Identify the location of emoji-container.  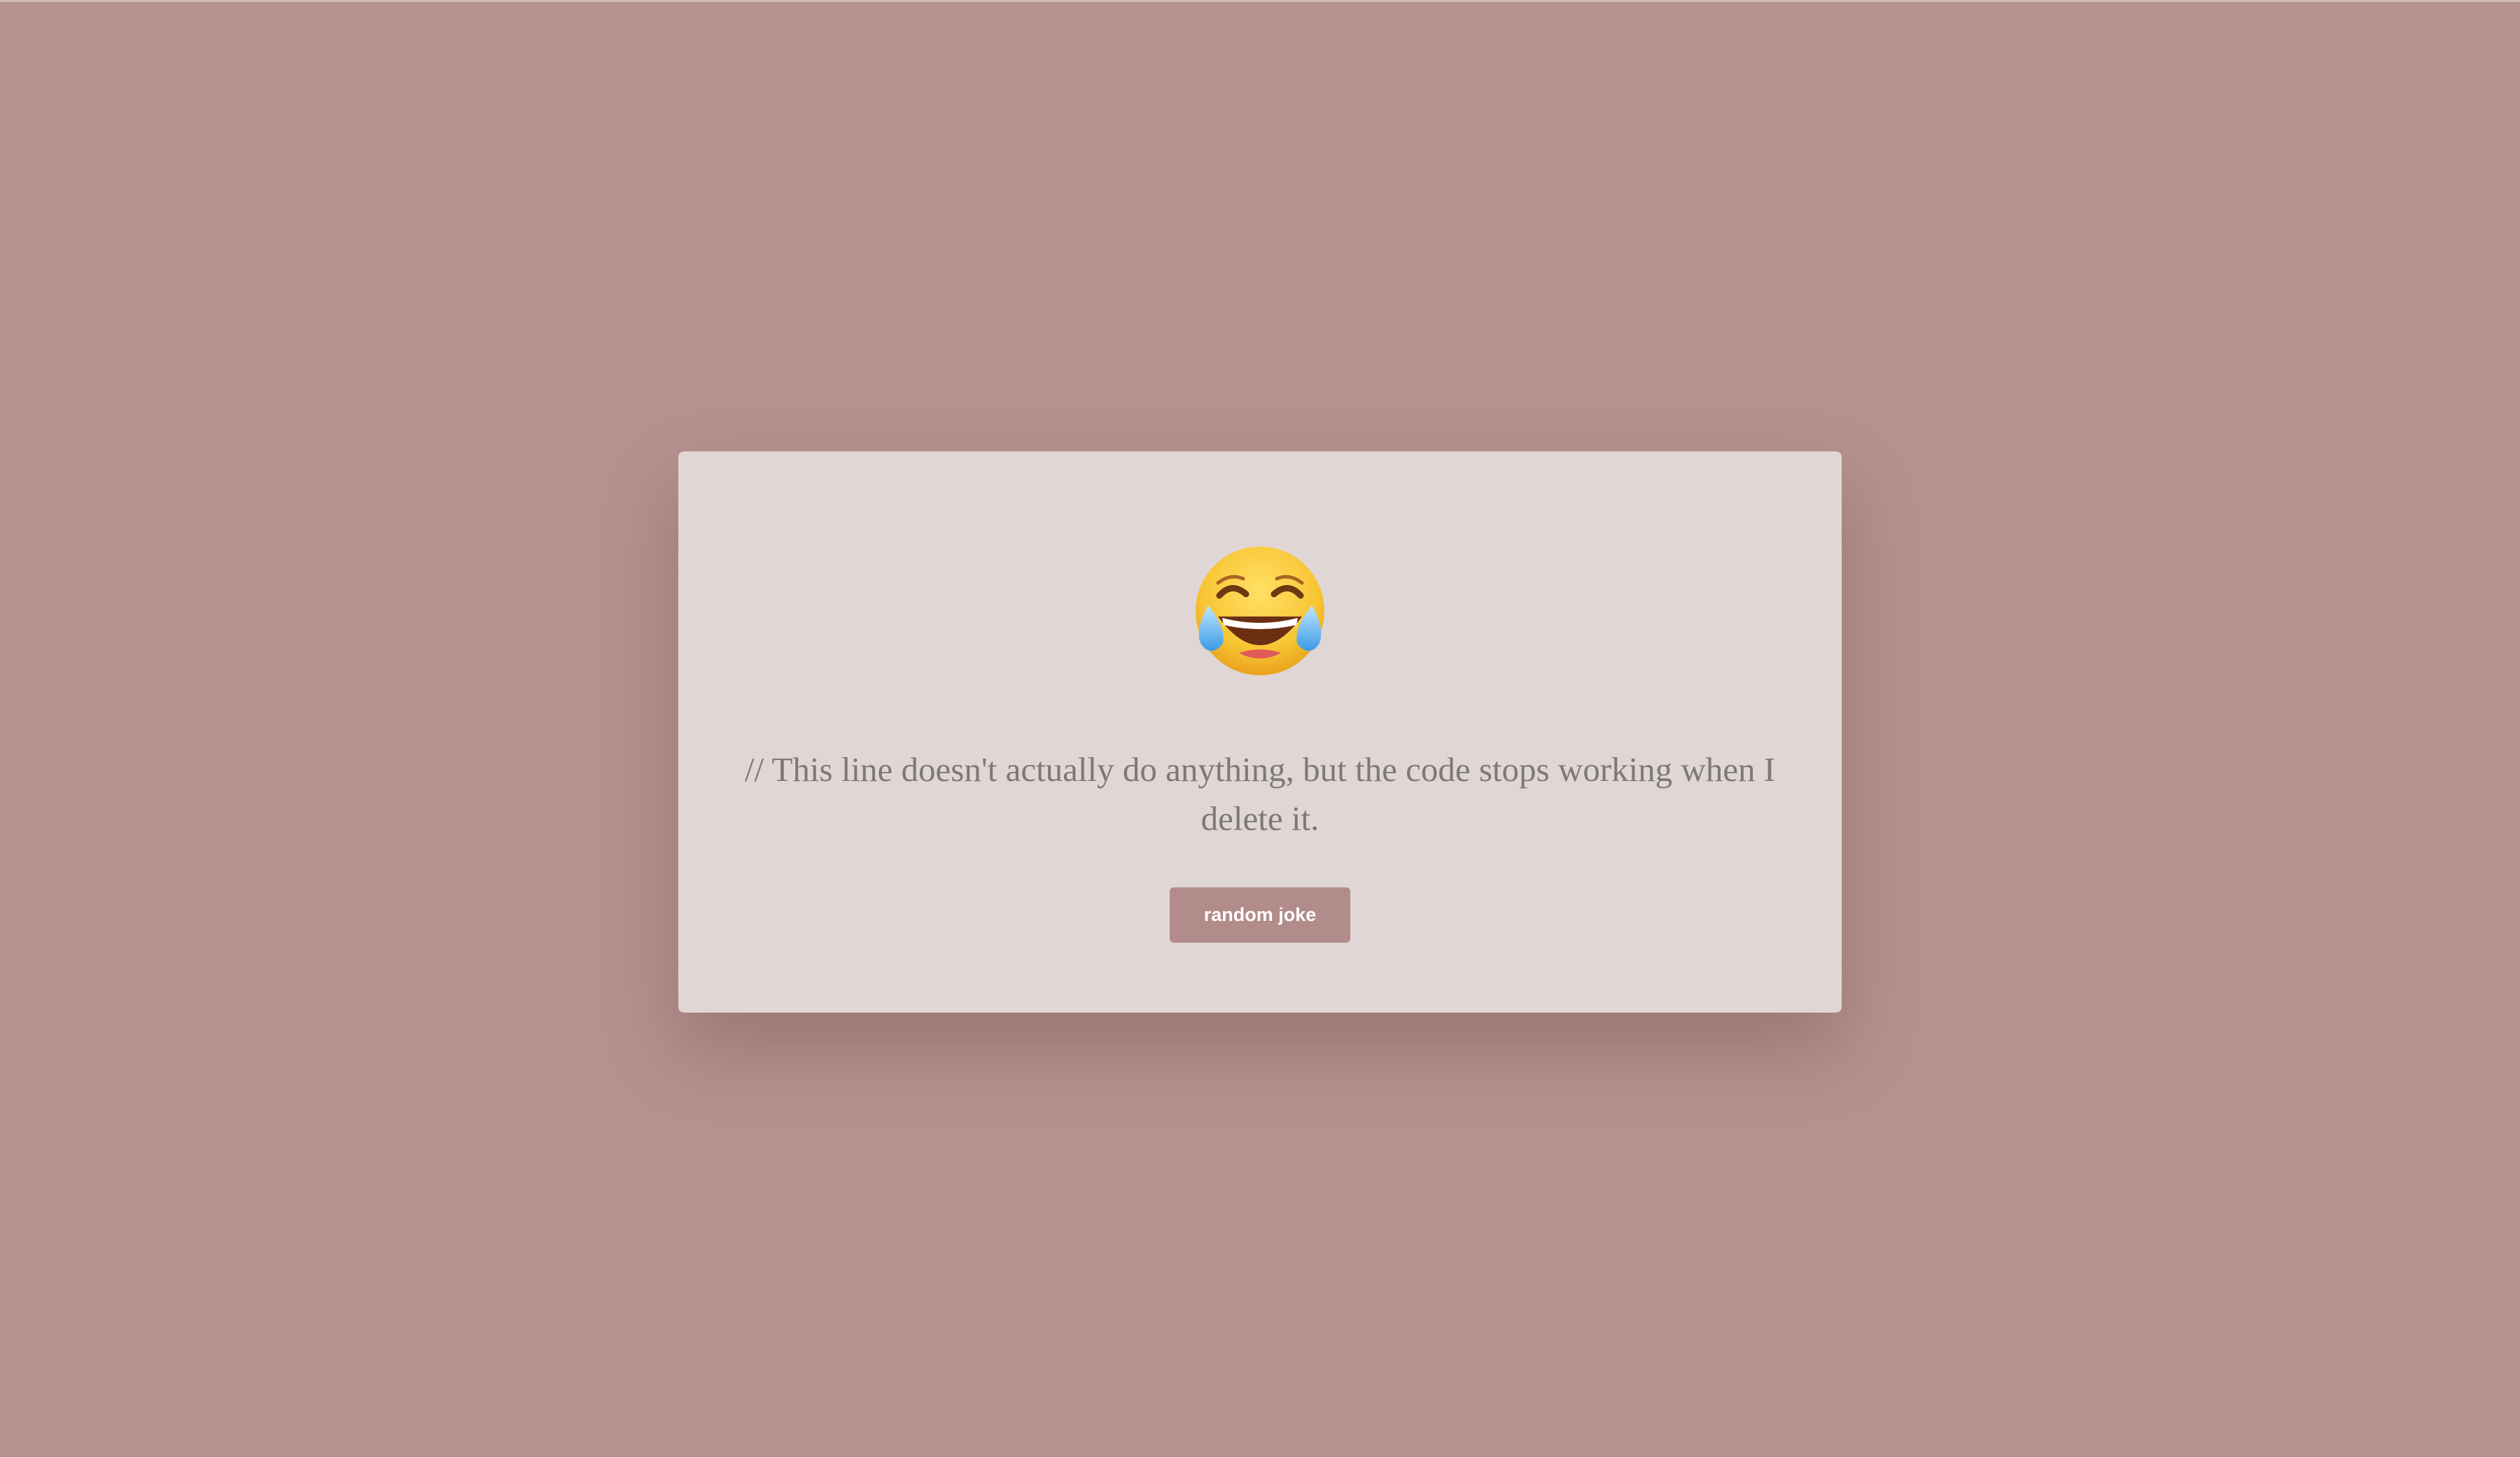
(1260, 611).